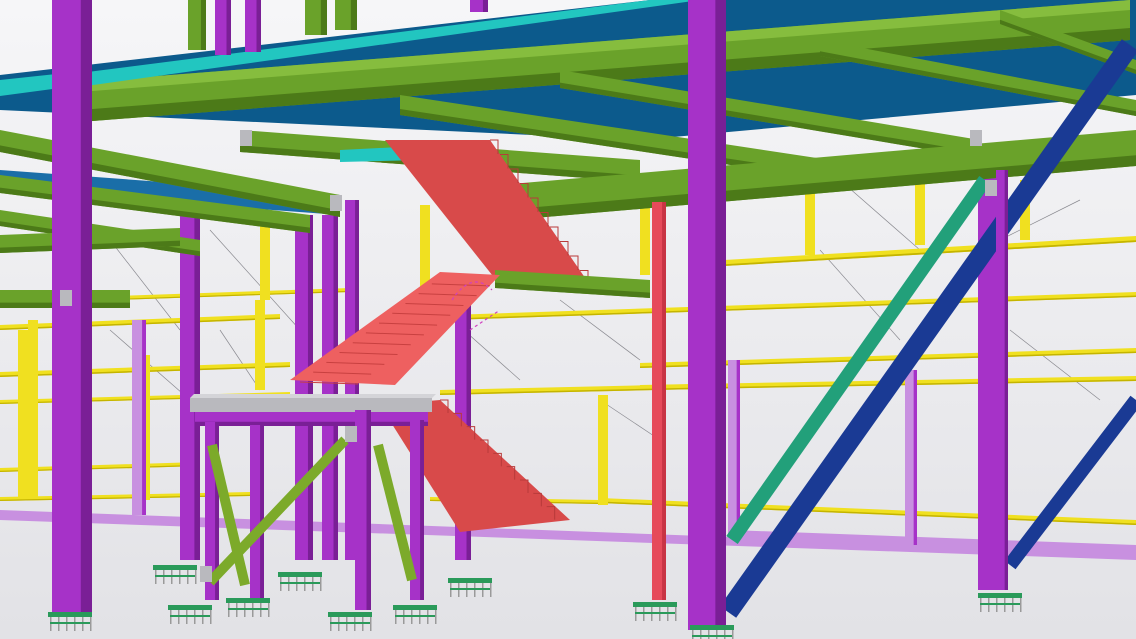 The width and height of the screenshot is (1136, 639). What do you see at coordinates (368, 510) in the screenshot?
I see `platform-column-3-flange` at bounding box center [368, 510].